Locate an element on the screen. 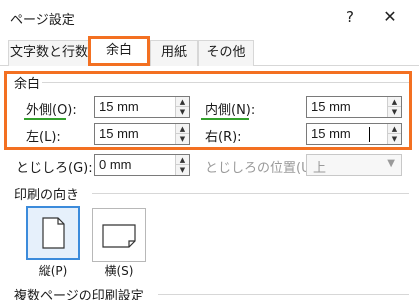  close-button: ✕ is located at coordinates (390, 17).